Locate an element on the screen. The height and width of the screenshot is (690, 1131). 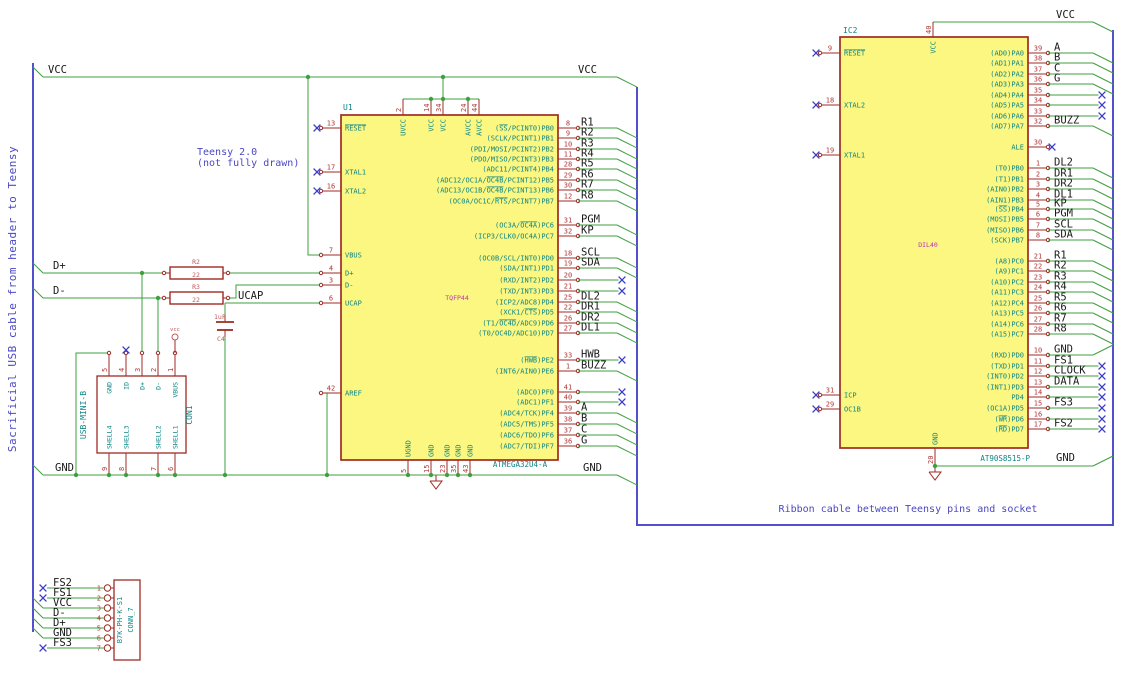
pin-name: (SCLK/PCINT1)PB1 is located at coordinates (520, 139).